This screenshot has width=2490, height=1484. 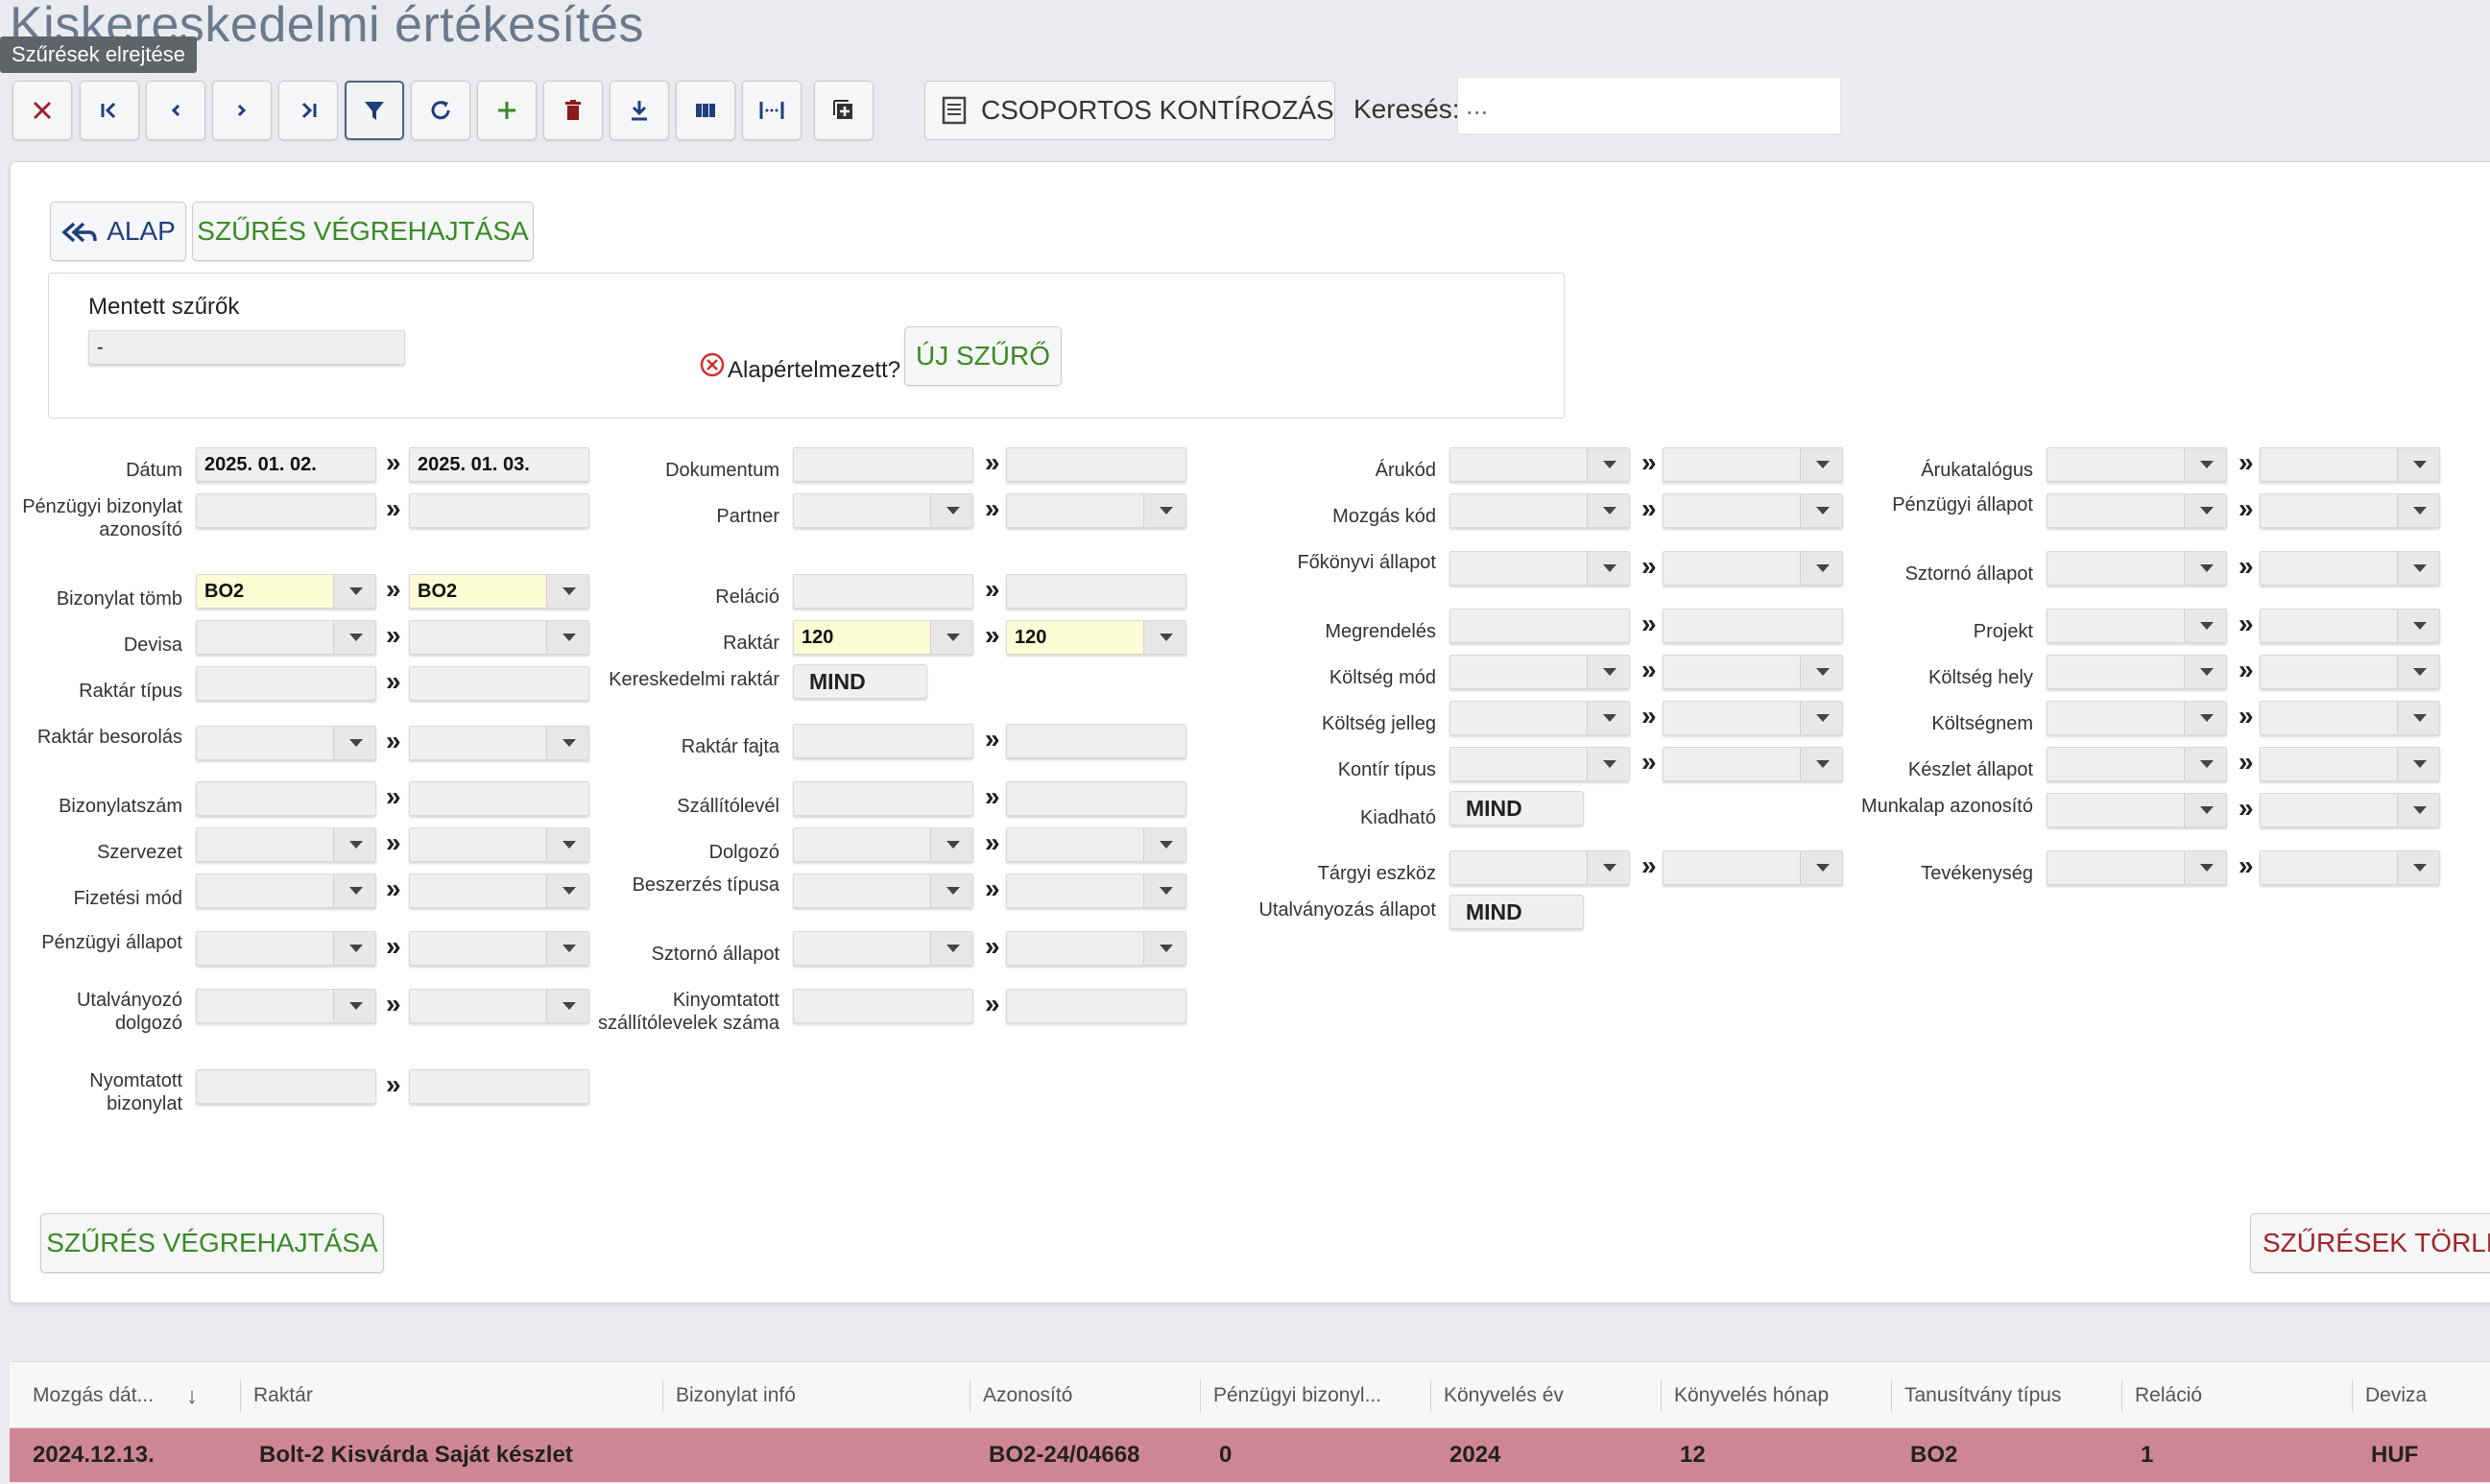 What do you see at coordinates (499, 683) in the screenshot?
I see `raktar-tipus-to` at bounding box center [499, 683].